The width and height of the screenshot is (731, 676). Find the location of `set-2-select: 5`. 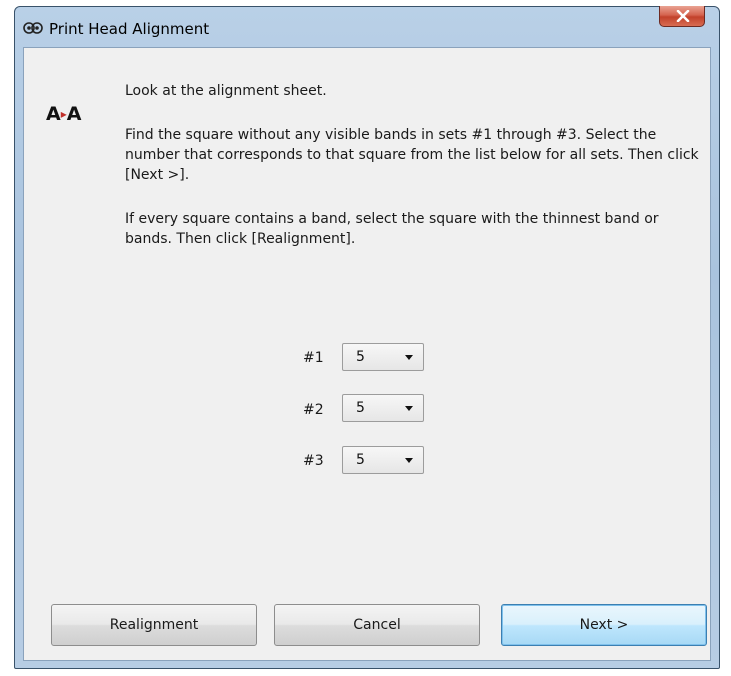

set-2-select: 5 is located at coordinates (383, 408).